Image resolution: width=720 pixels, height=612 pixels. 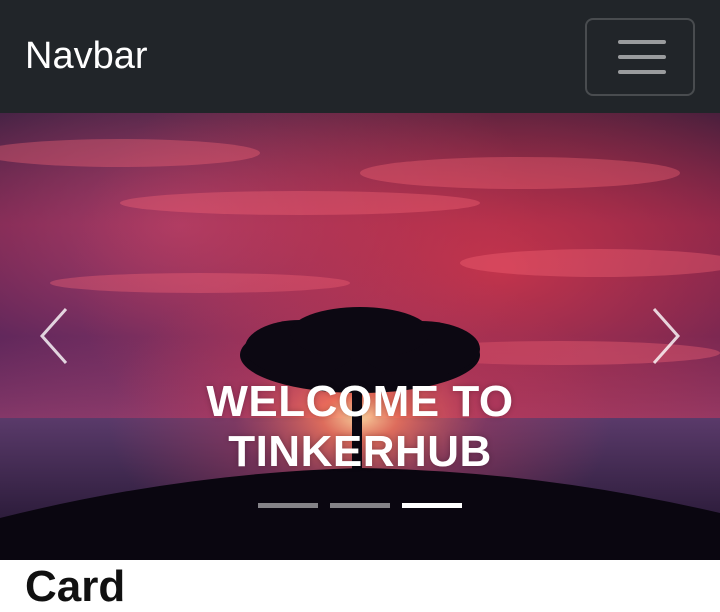 I want to click on chevron-left-icon, so click(x=53, y=336).